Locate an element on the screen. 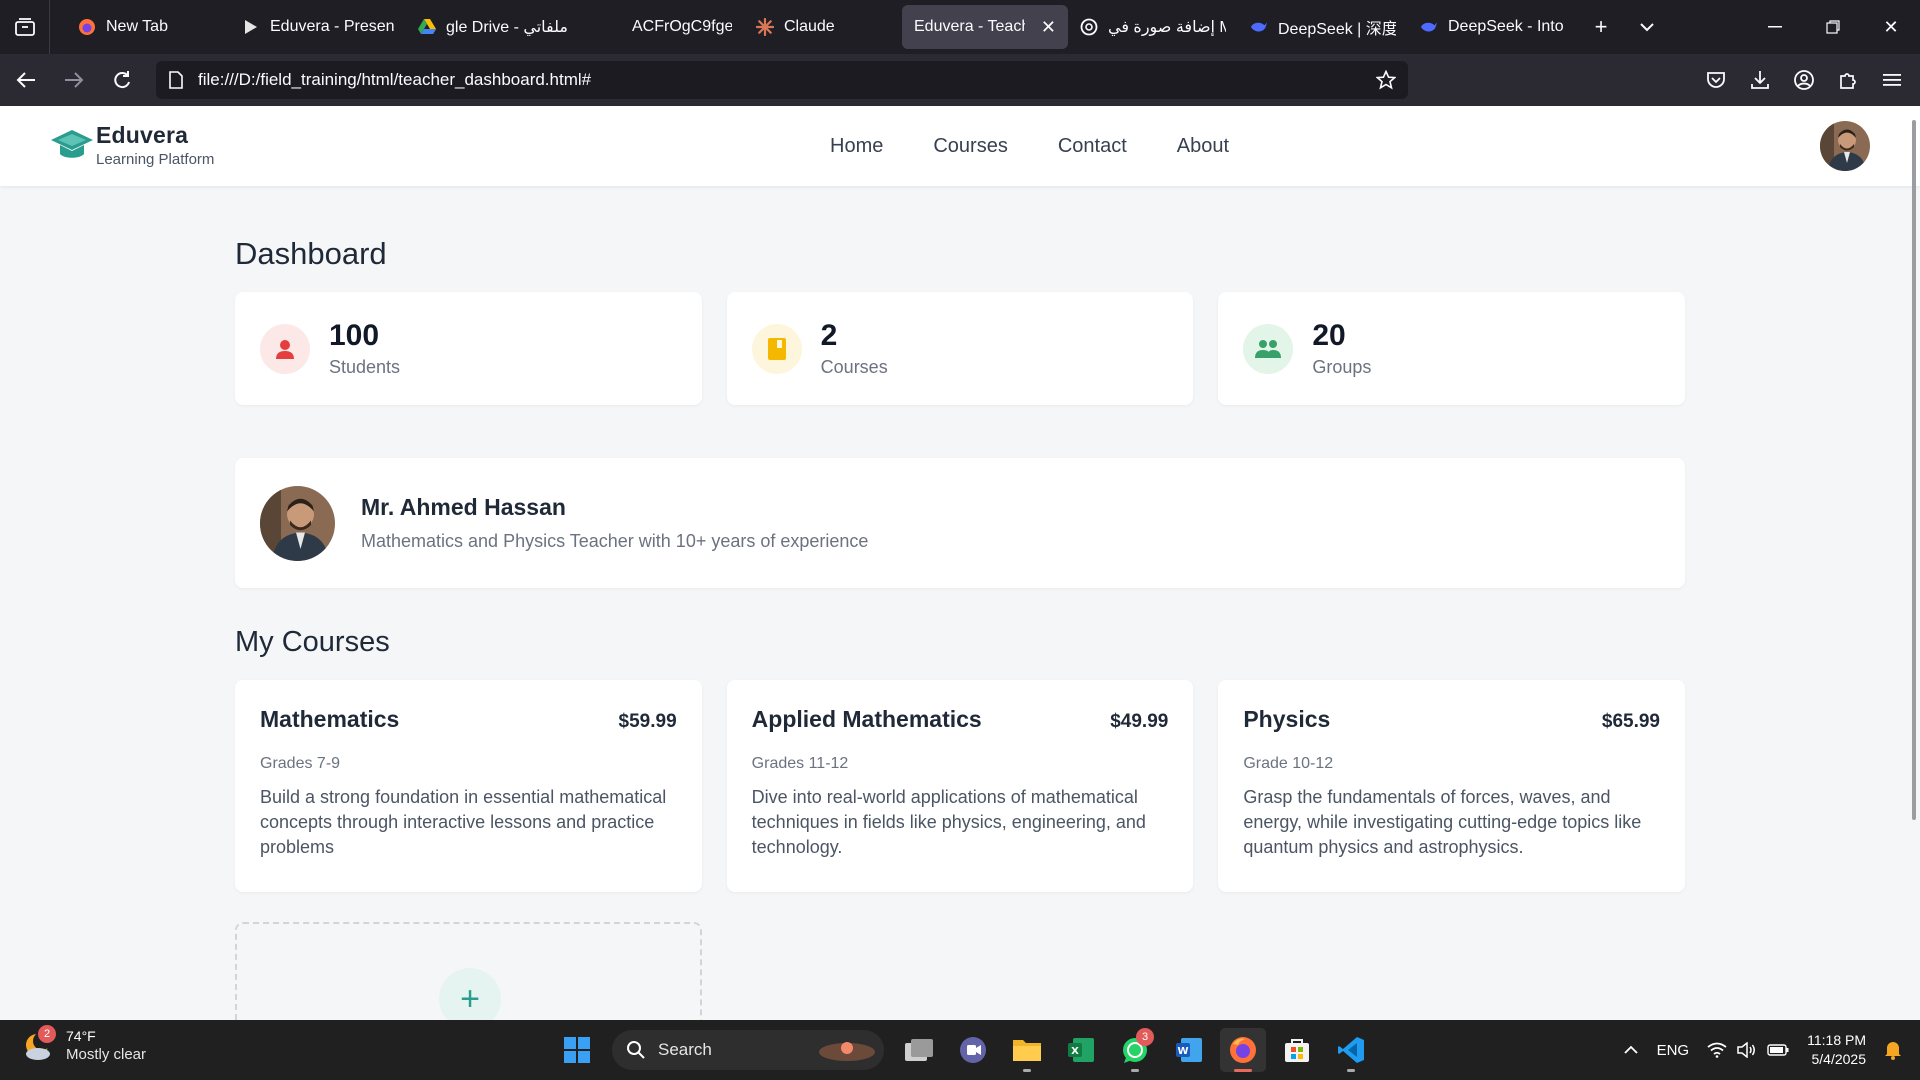  forward-button is located at coordinates (74, 80).